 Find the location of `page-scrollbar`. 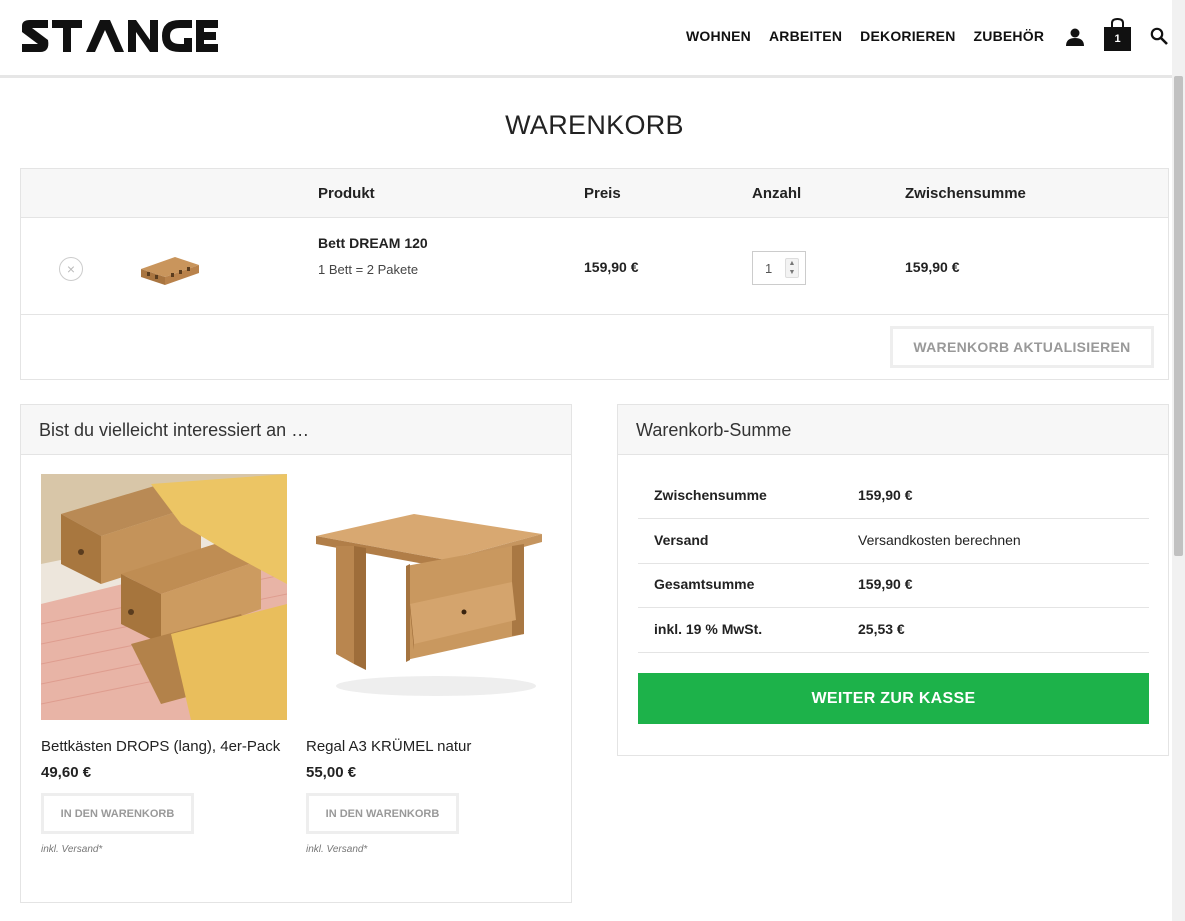

page-scrollbar is located at coordinates (1178, 460).